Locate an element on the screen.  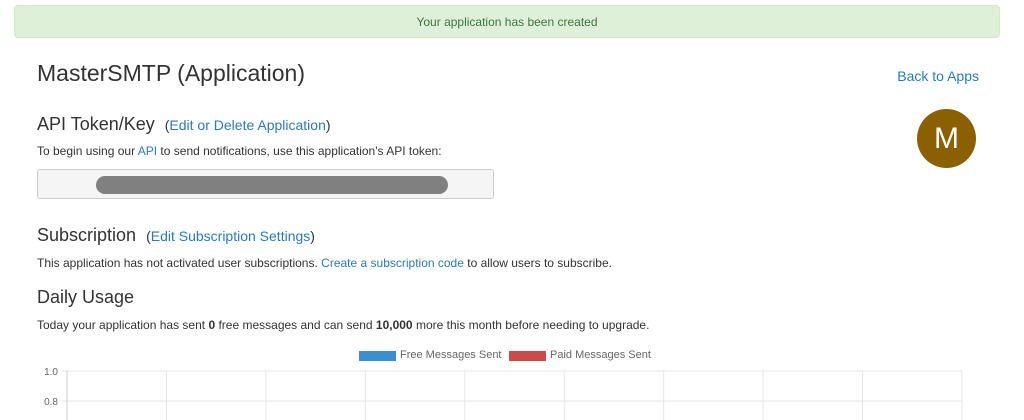
api-token-field is located at coordinates (265, 184).